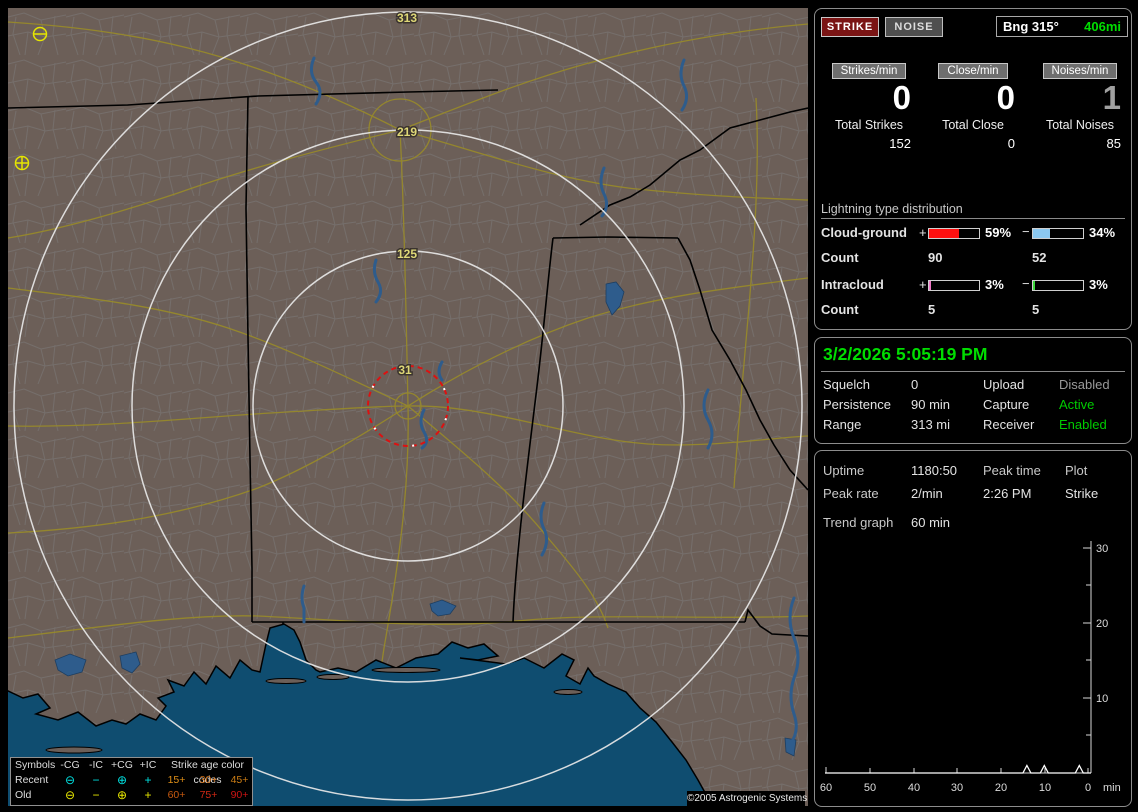  Describe the element at coordinates (1058, 233) in the screenshot. I see `cg-minus-bar` at that location.